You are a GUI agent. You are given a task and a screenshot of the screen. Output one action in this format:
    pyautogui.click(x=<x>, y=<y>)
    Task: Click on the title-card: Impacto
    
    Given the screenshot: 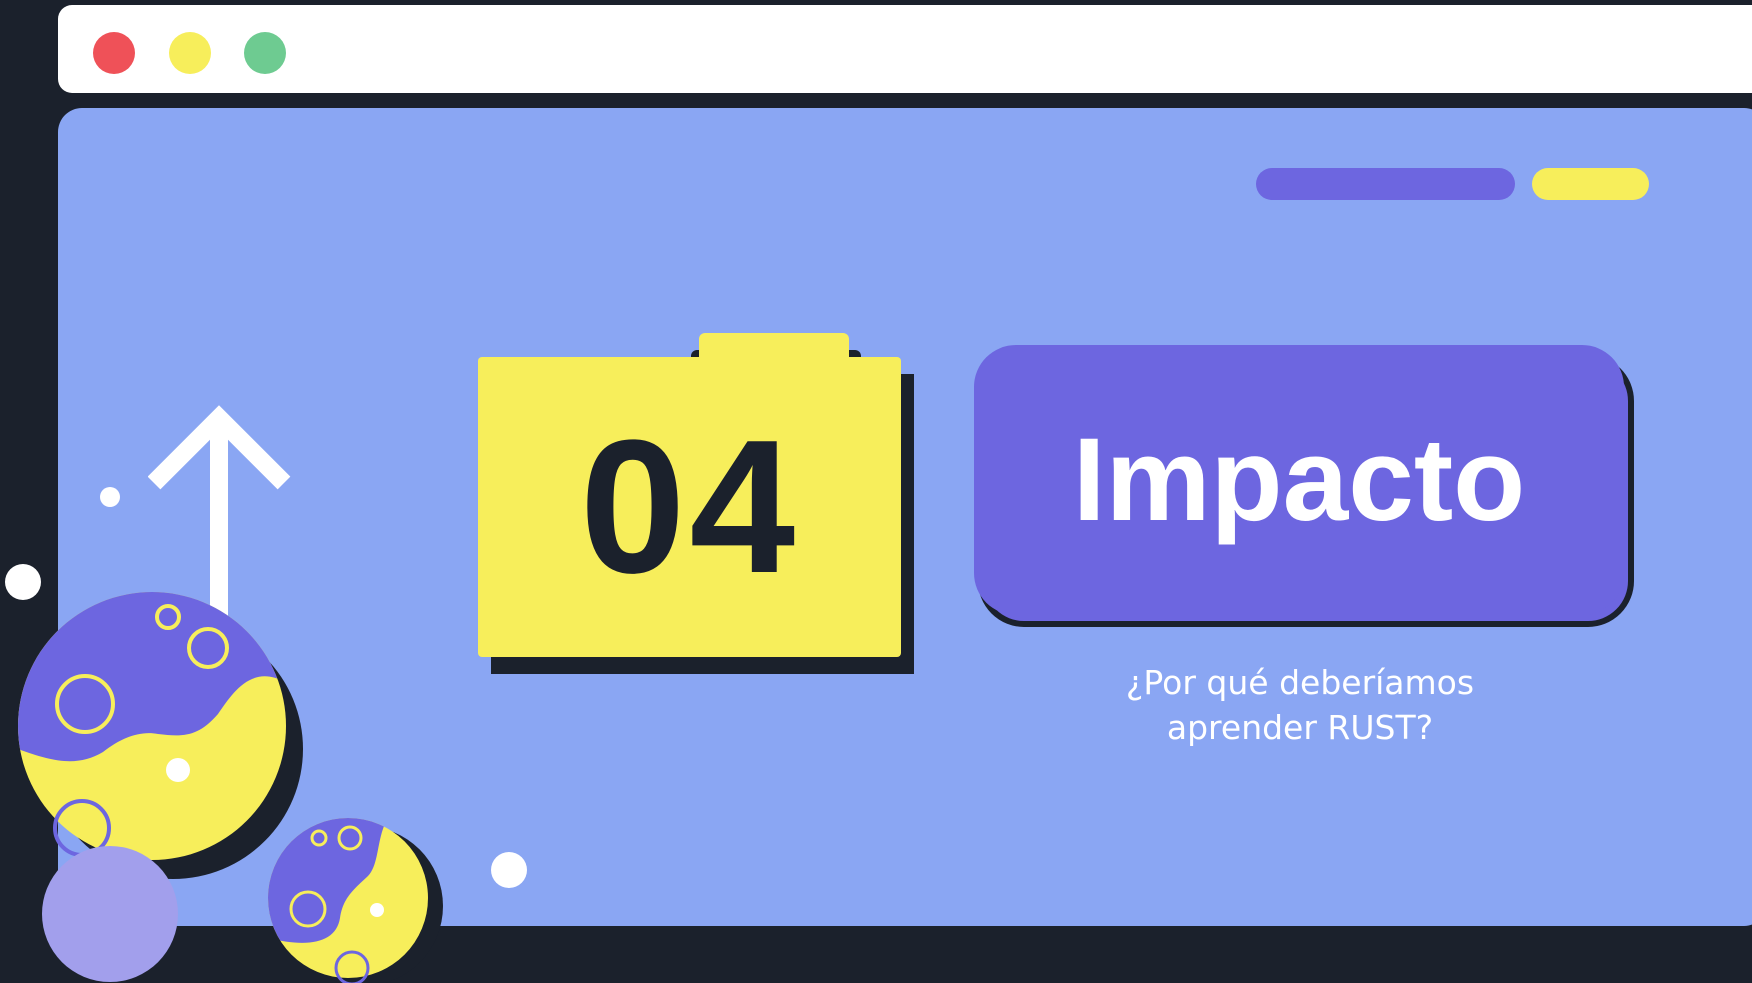 What is the action you would take?
    pyautogui.click(x=1299, y=480)
    